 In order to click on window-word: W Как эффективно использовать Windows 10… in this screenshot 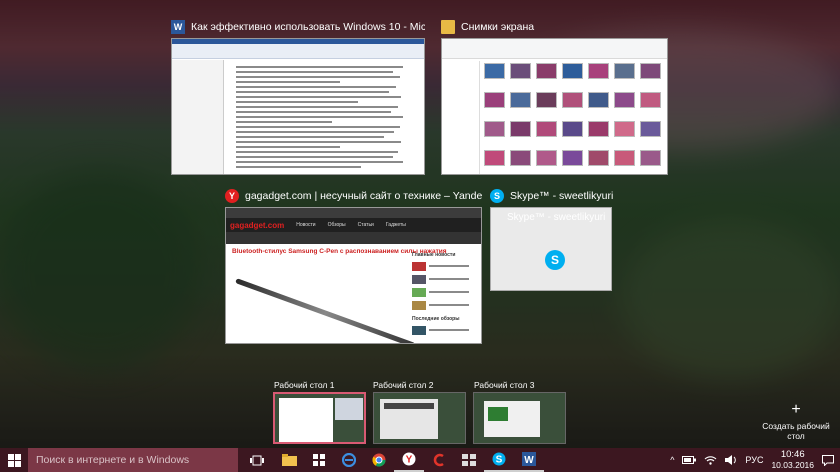, I will do `click(298, 98)`.